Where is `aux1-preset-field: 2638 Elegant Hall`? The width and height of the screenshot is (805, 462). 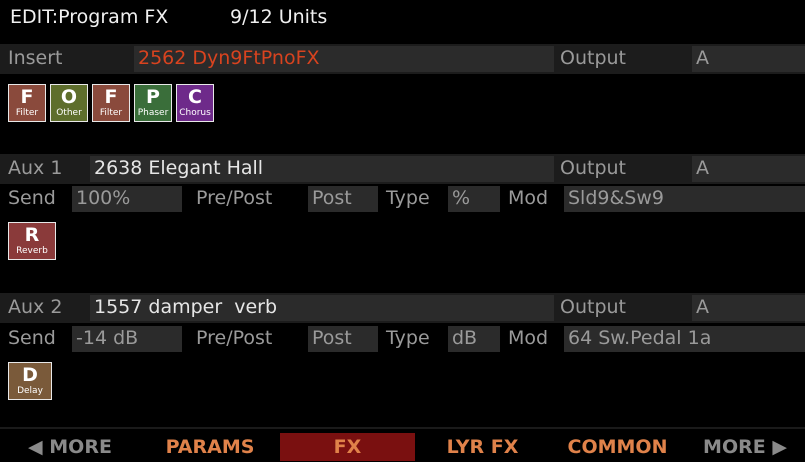
aux1-preset-field: 2638 Elegant Hall is located at coordinates (322, 169).